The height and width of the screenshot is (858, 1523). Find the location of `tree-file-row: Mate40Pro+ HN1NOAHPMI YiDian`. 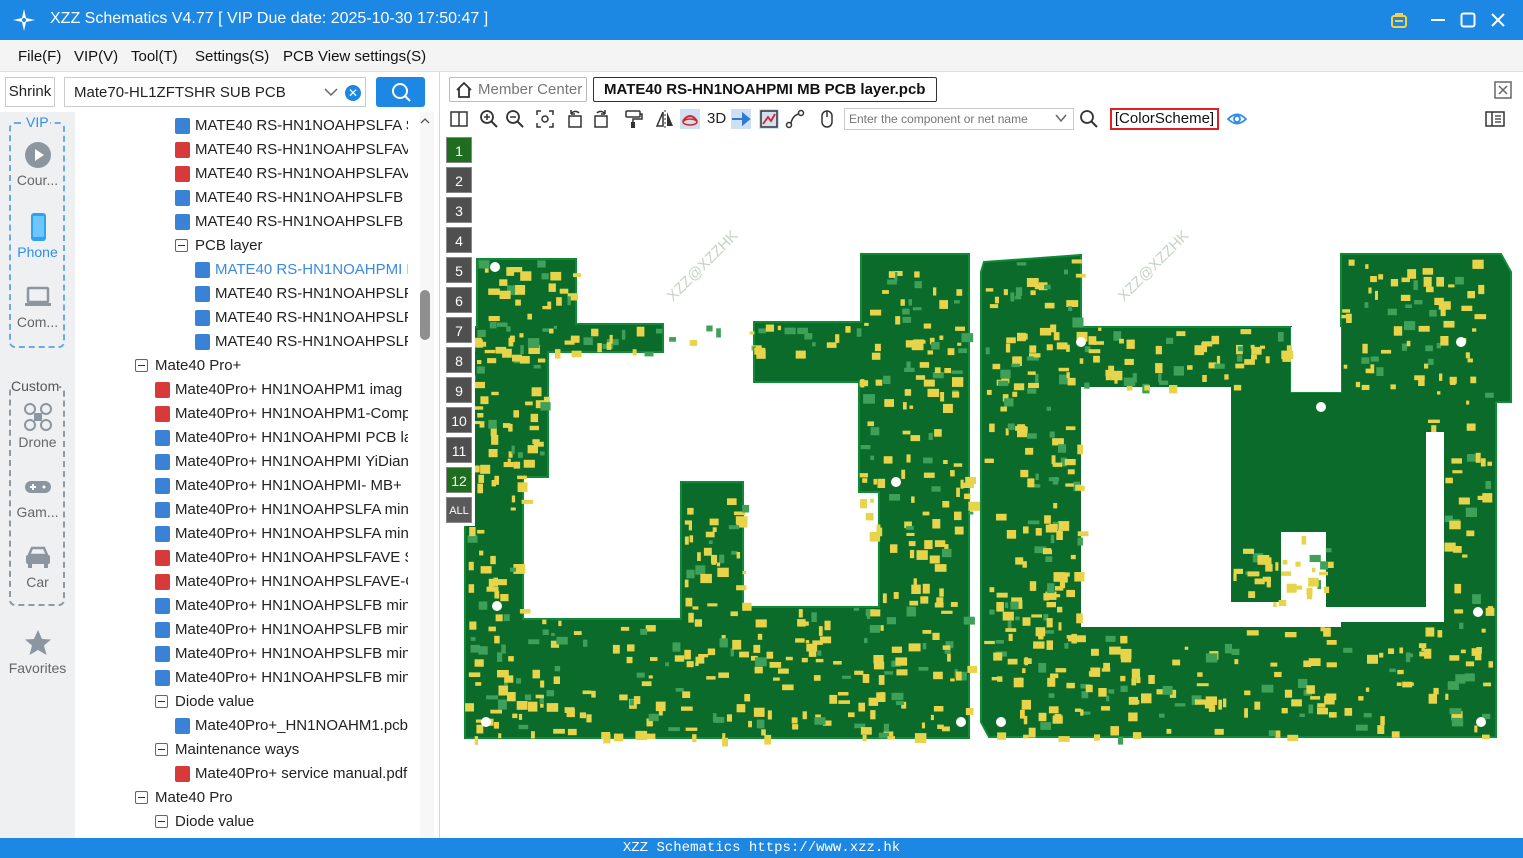

tree-file-row: Mate40Pro+ HN1NOAHPMI YiDian is located at coordinates (281, 462).